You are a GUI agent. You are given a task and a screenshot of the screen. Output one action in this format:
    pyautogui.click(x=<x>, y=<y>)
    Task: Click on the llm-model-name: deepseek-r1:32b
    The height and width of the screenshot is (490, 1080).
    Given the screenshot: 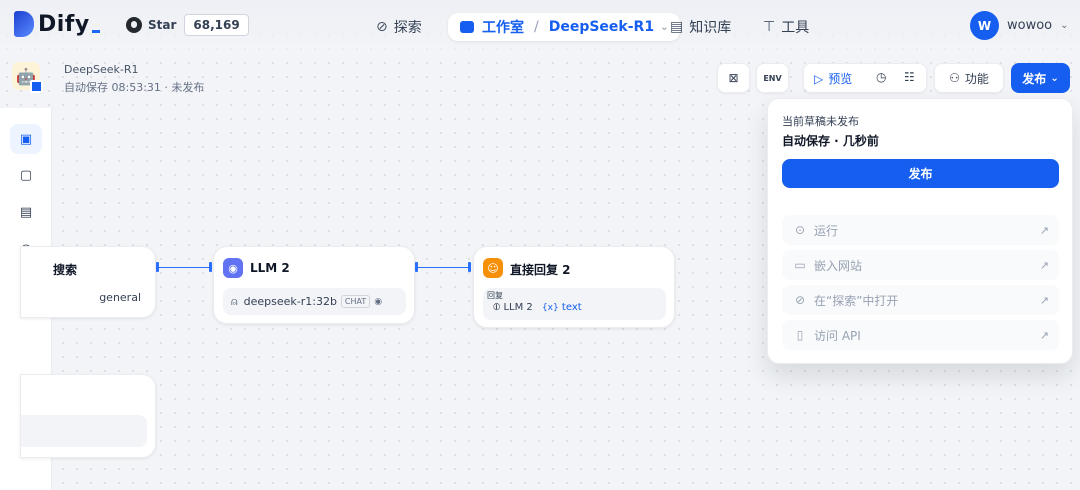 What is the action you would take?
    pyautogui.click(x=290, y=301)
    